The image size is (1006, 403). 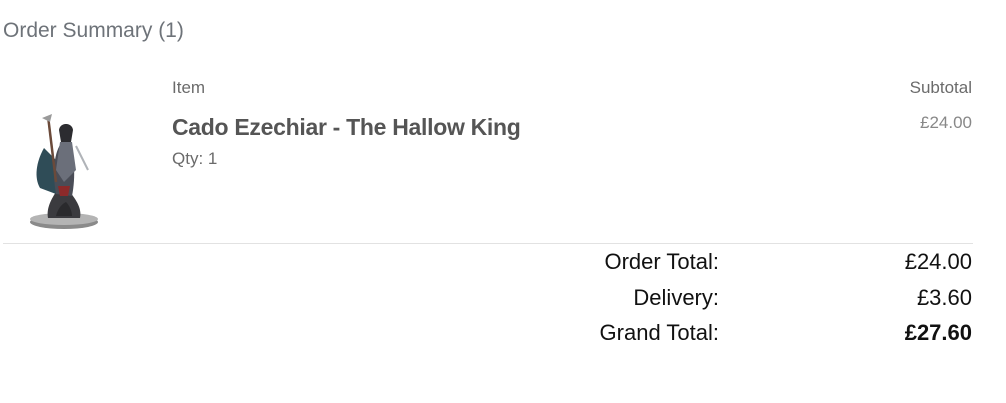 What do you see at coordinates (195, 158) in the screenshot?
I see `item-quantity: Qty: 1` at bounding box center [195, 158].